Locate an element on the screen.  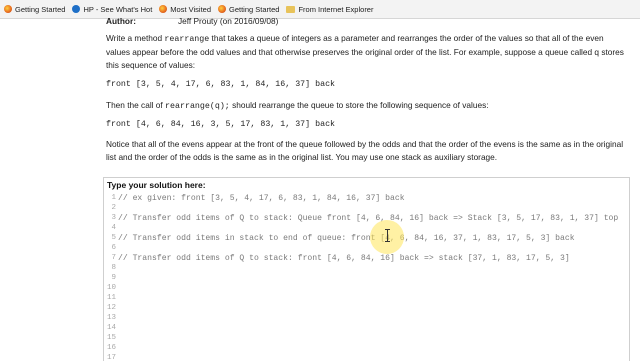
line-number: 5 is located at coordinates (113, 238).